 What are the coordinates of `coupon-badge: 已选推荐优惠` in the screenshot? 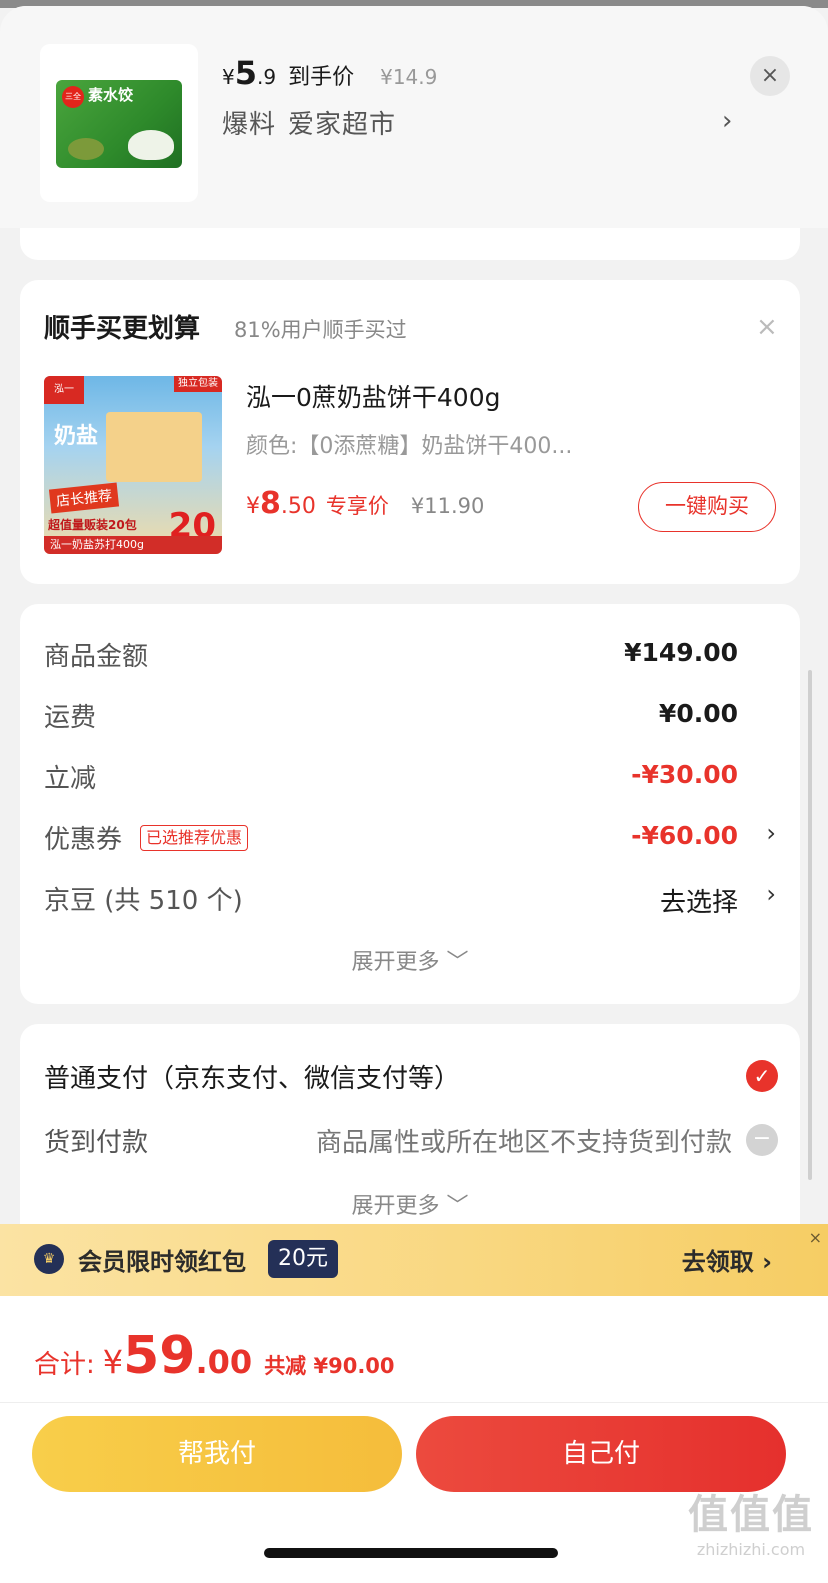 It's located at (194, 838).